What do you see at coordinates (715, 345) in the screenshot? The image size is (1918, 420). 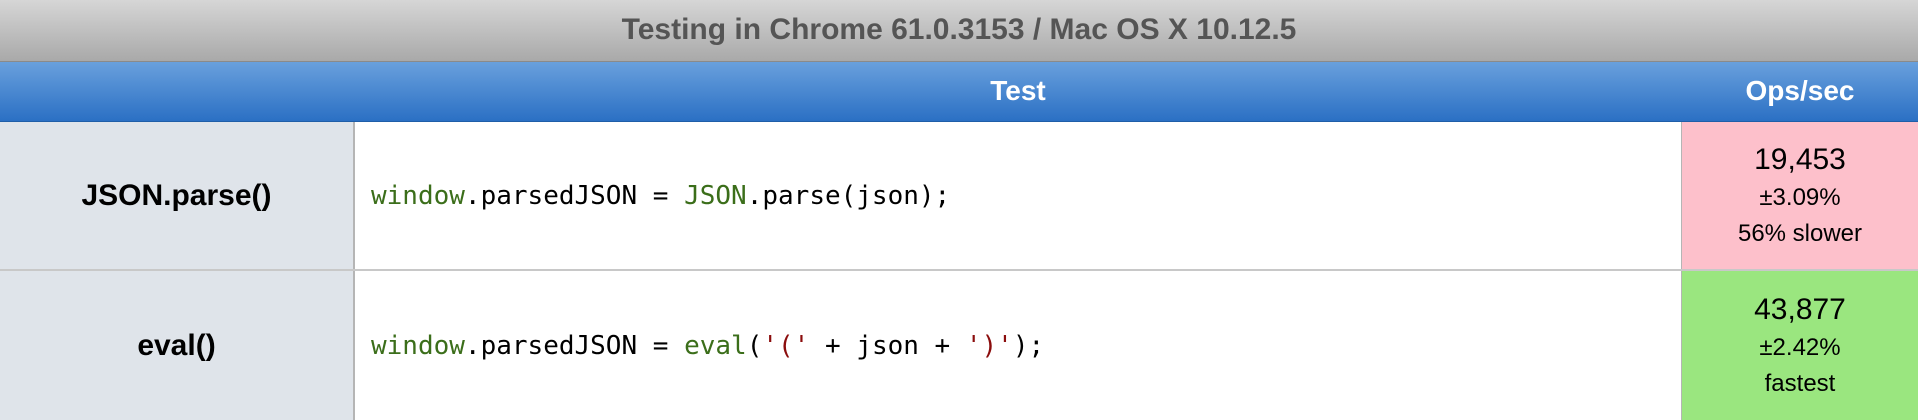 I see `code-token: eval` at bounding box center [715, 345].